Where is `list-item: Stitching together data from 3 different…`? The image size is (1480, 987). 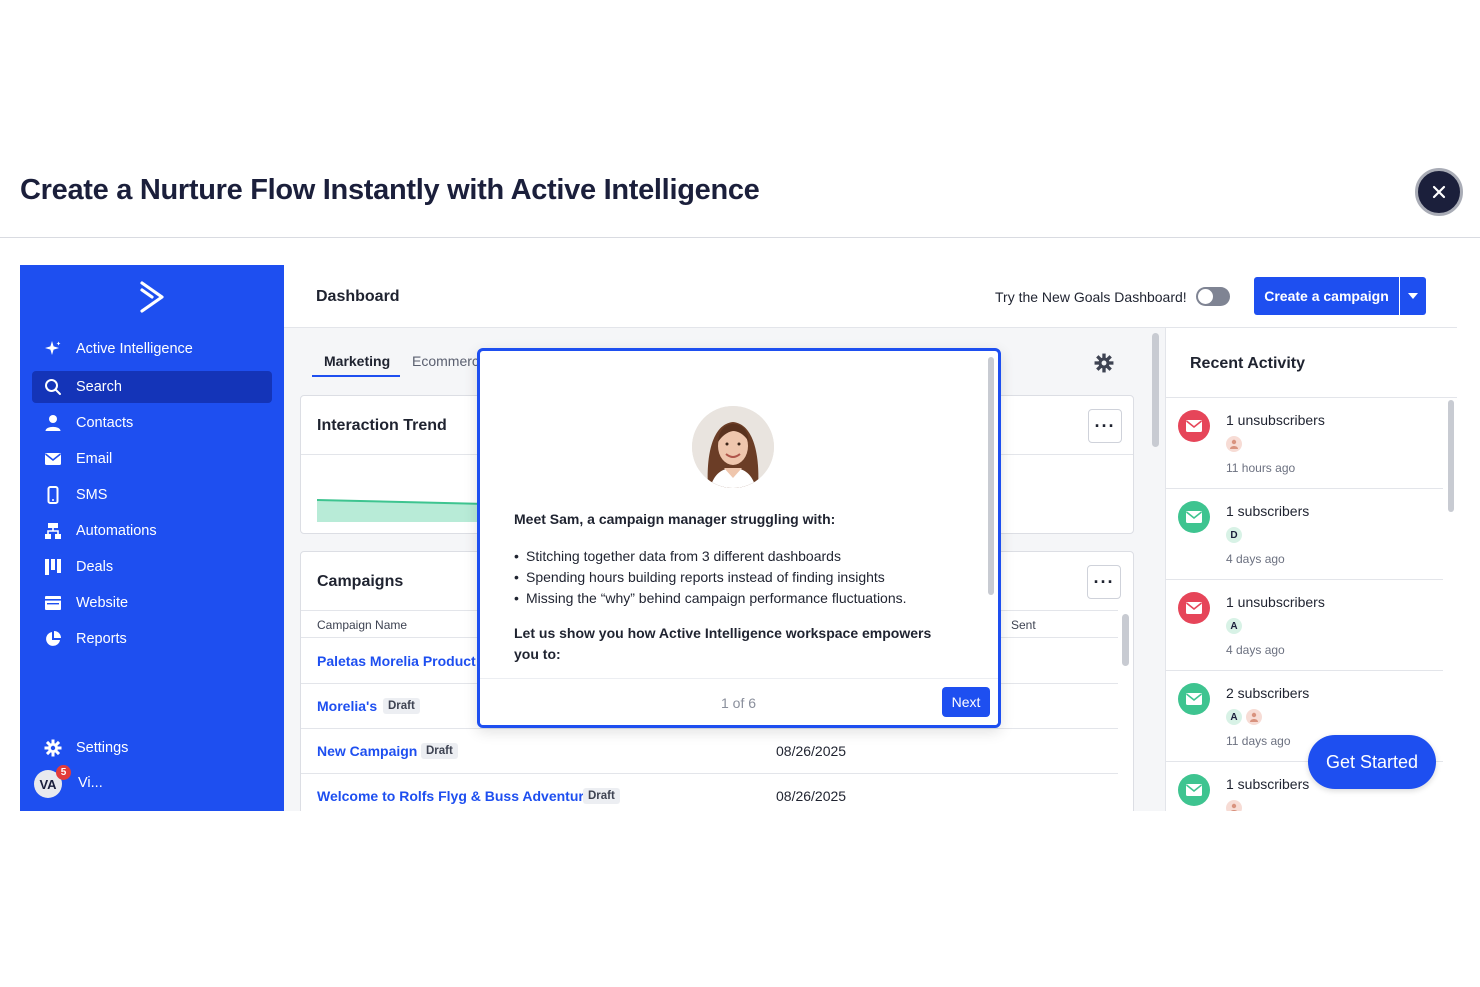 list-item: Stitching together data from 3 different… is located at coordinates (710, 556).